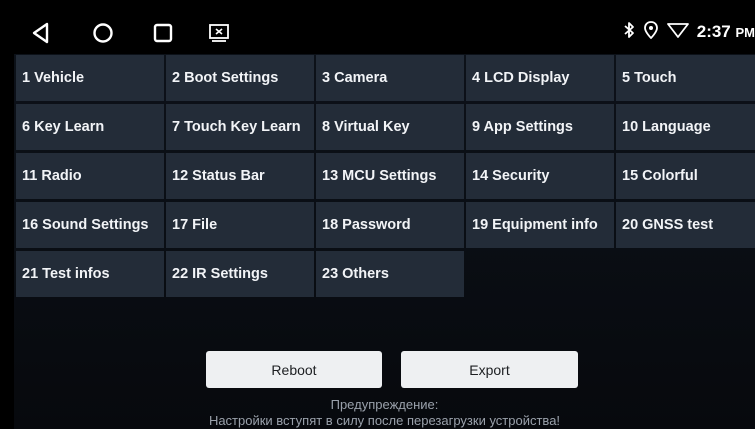 This screenshot has width=755, height=429. I want to click on tile-gnss-test: 20 GNSS test, so click(685, 225).